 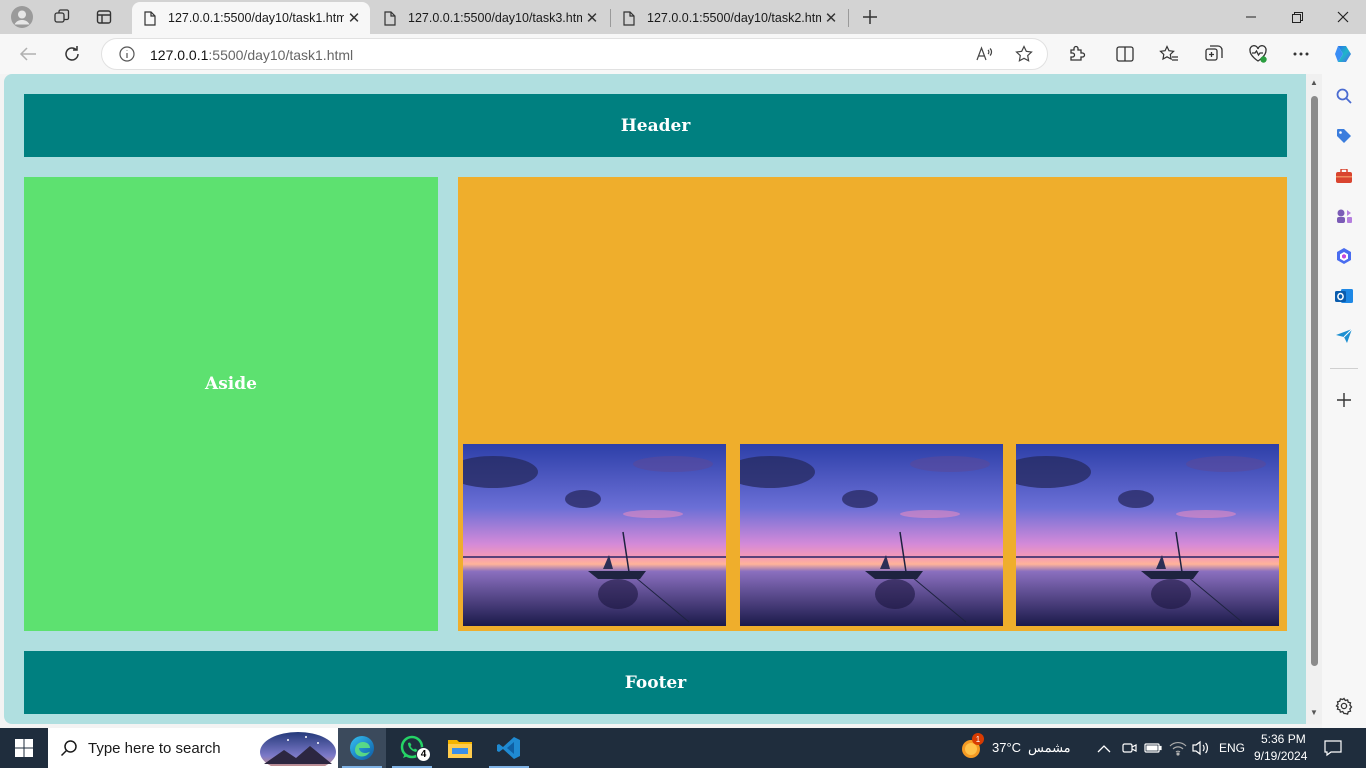 What do you see at coordinates (62, 17) in the screenshot?
I see `workspaces-icon` at bounding box center [62, 17].